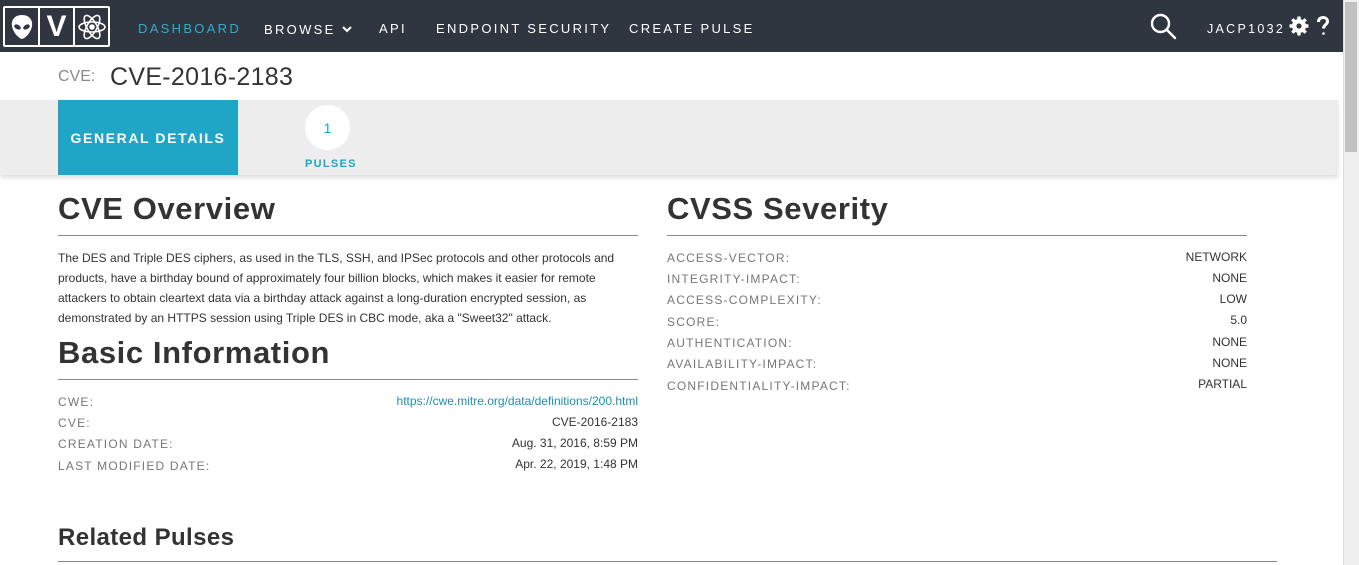 The width and height of the screenshot is (1359, 565). Describe the element at coordinates (148, 137) in the screenshot. I see `tab-general-details: GENERAL DETAILS` at that location.